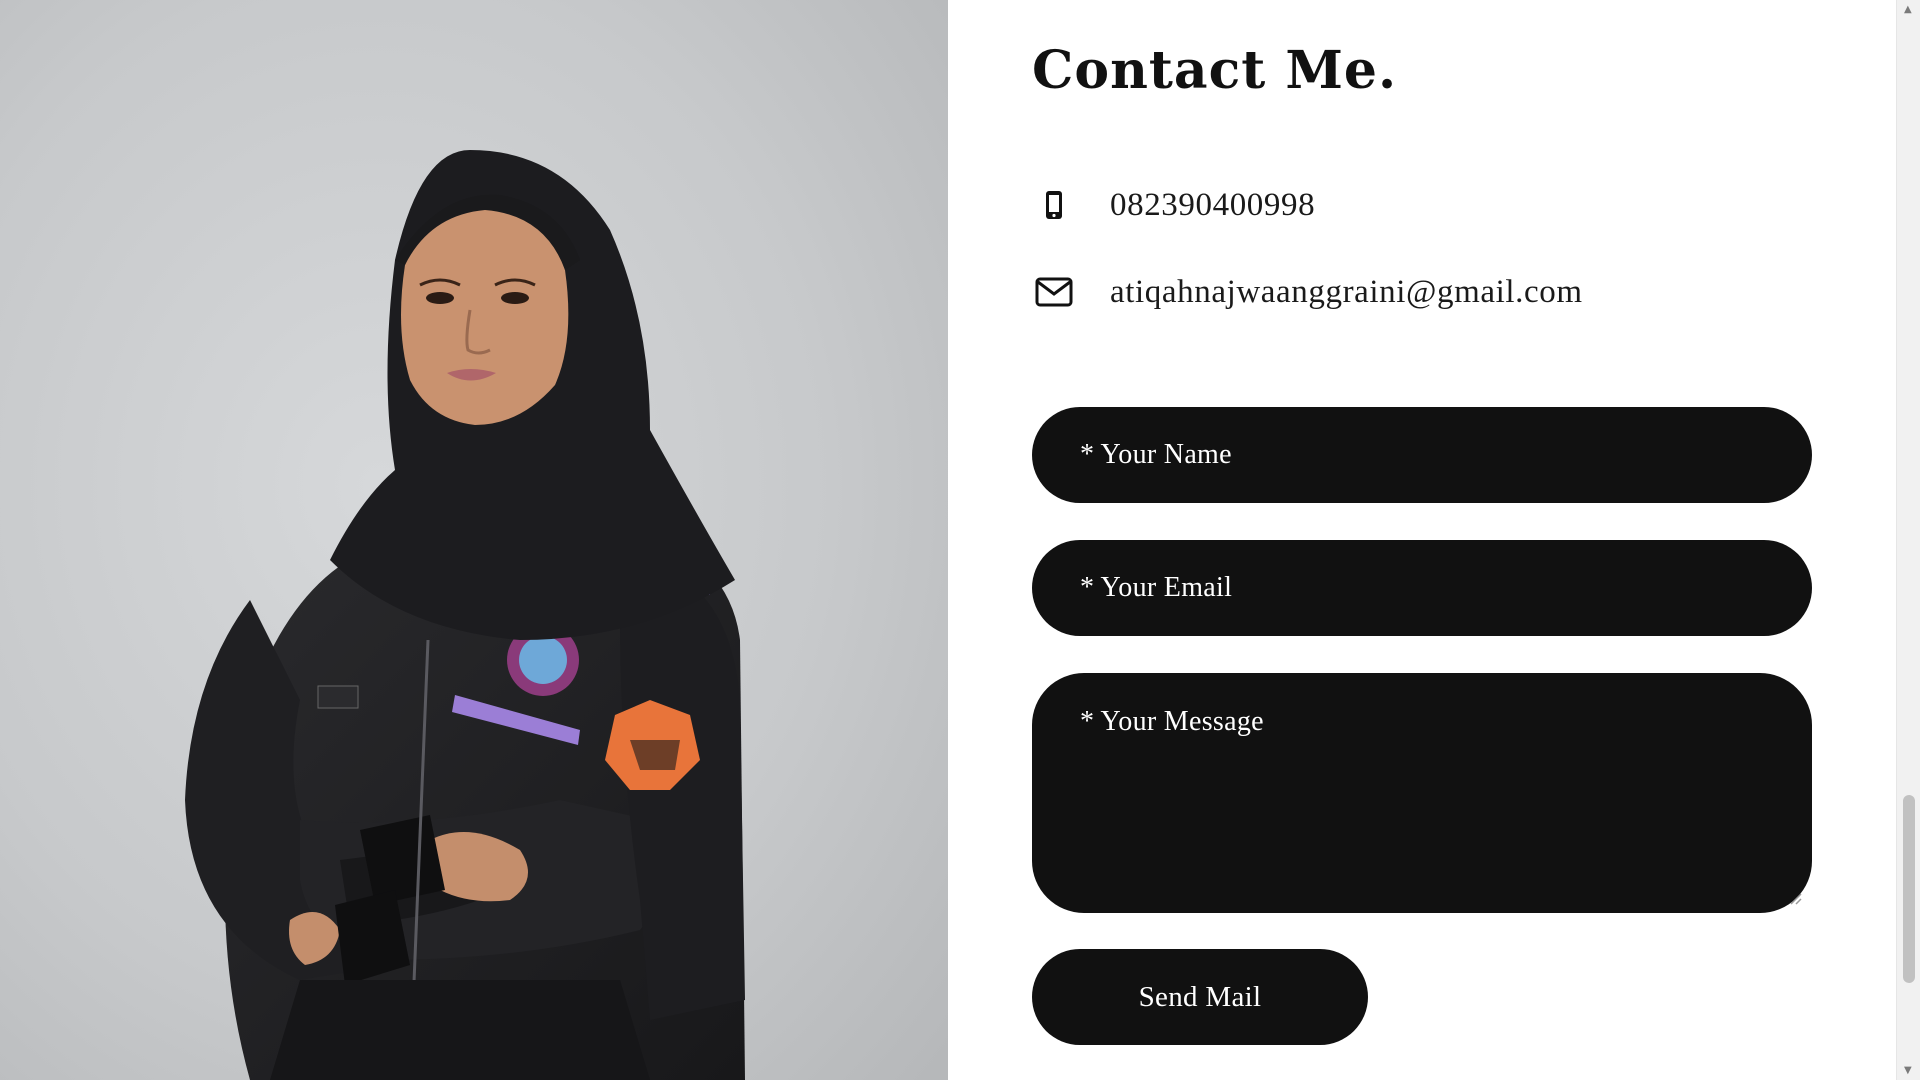  What do you see at coordinates (1908, 1070) in the screenshot?
I see `scroll-down-icon: ▼` at bounding box center [1908, 1070].